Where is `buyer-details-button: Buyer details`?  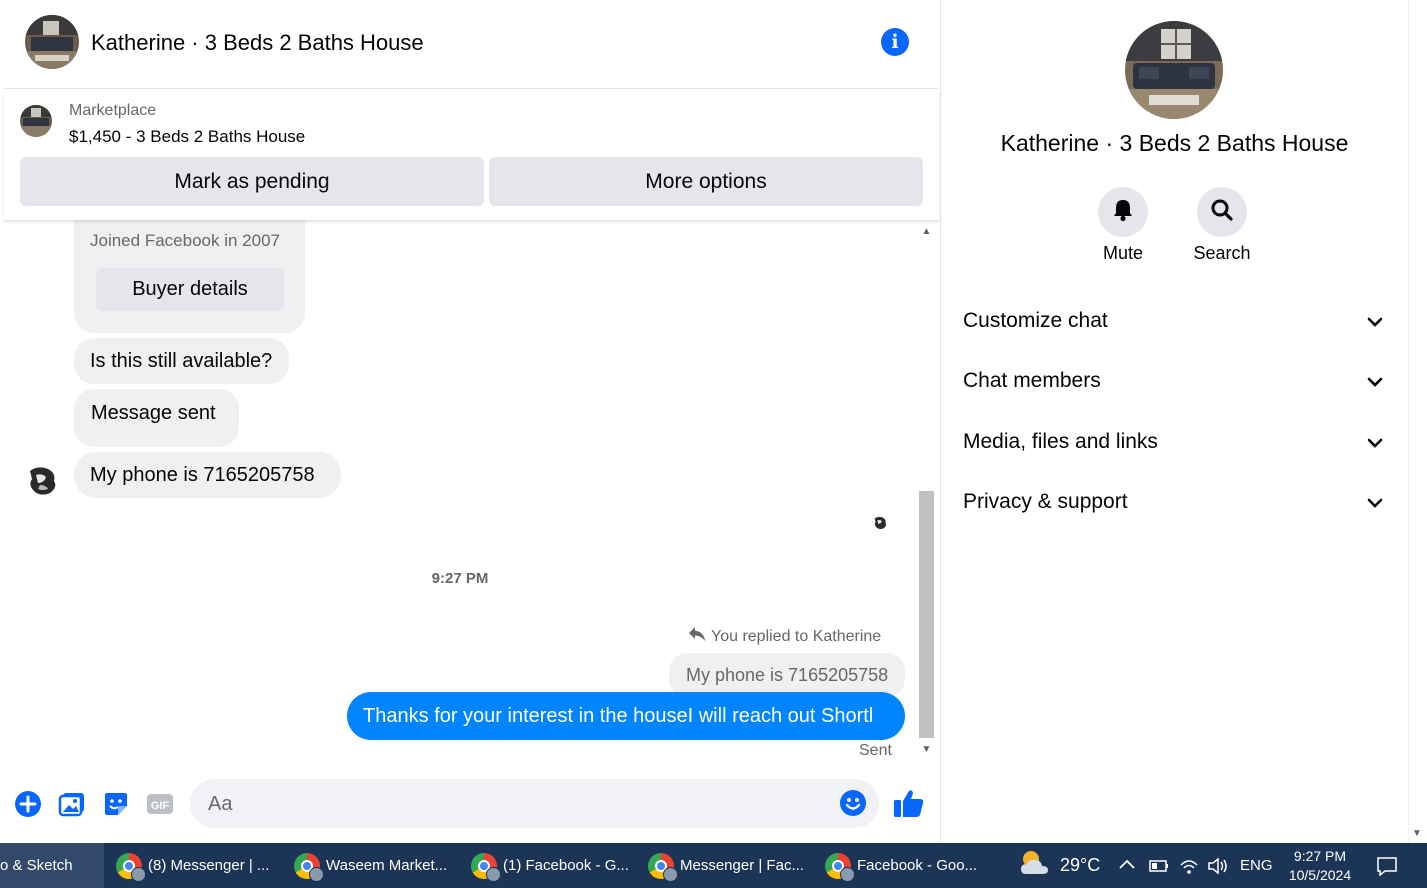
buyer-details-button: Buyer details is located at coordinates (190, 289).